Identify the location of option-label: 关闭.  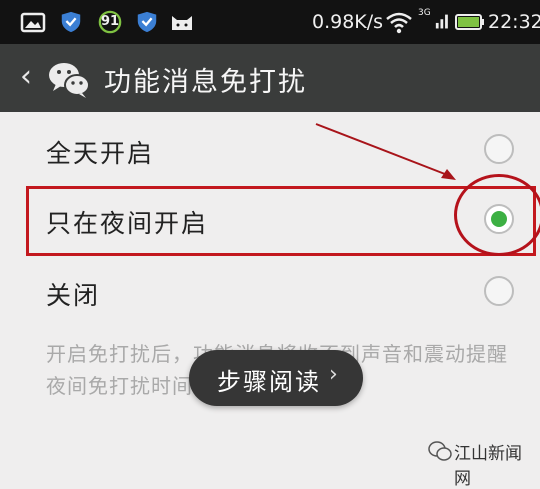
(73, 295).